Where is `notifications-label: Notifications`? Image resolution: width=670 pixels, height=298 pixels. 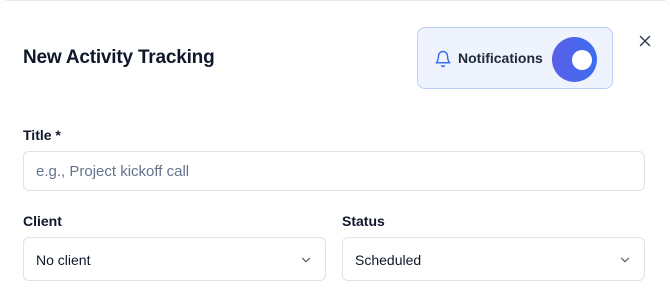 notifications-label: Notifications is located at coordinates (500, 58).